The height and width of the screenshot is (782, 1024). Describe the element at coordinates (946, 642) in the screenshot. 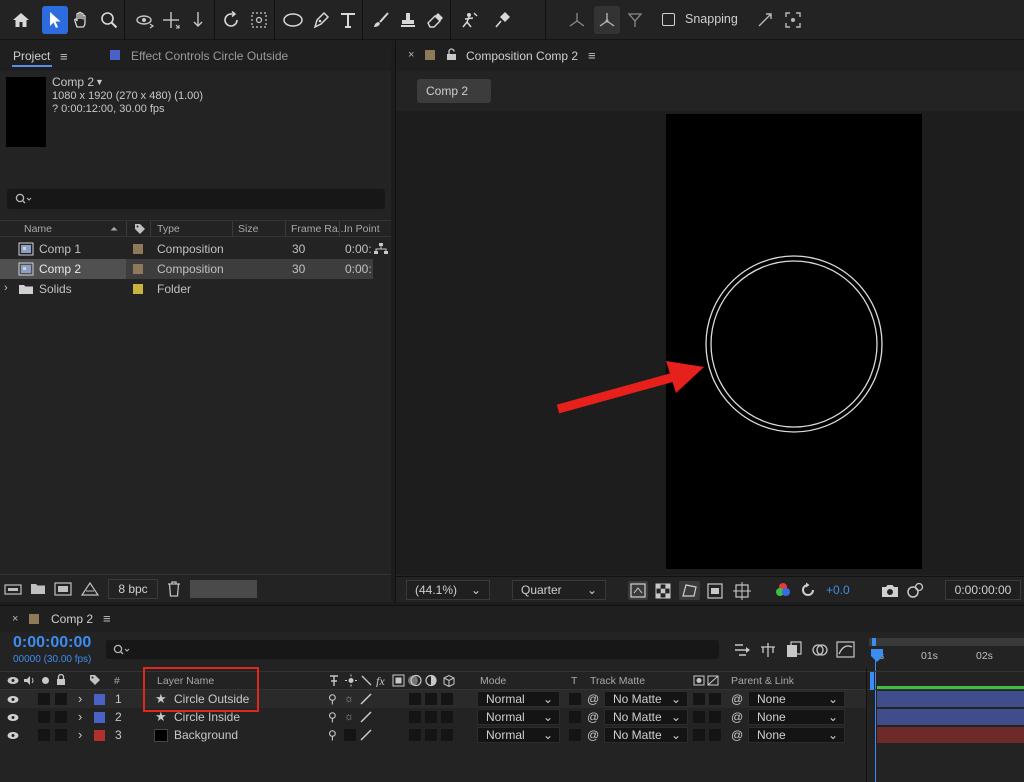

I see `work-area-bar` at that location.